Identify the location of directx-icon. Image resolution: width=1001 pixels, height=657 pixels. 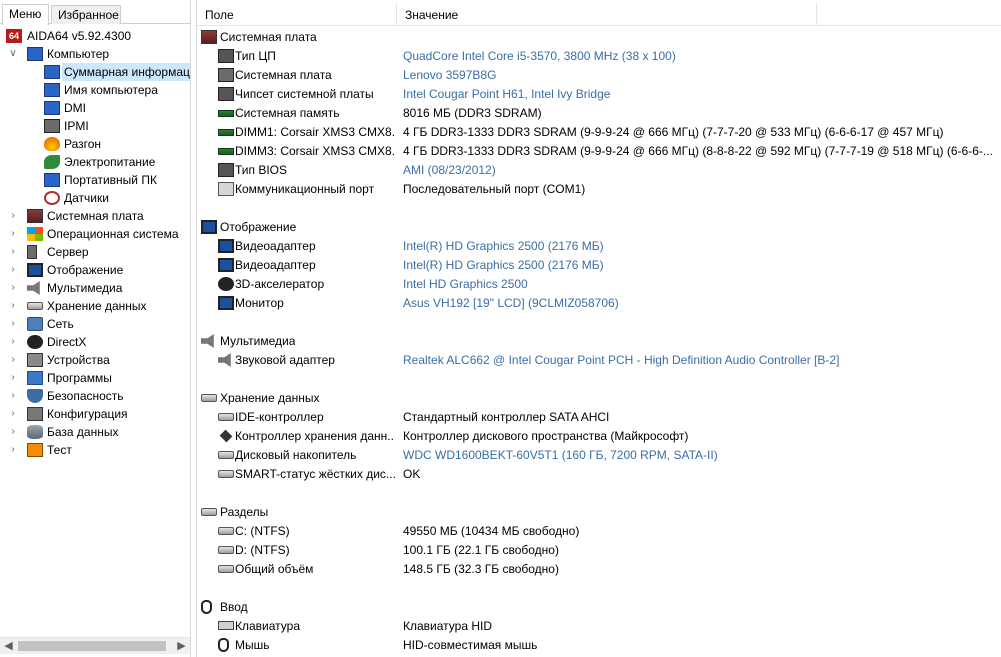
(35, 342).